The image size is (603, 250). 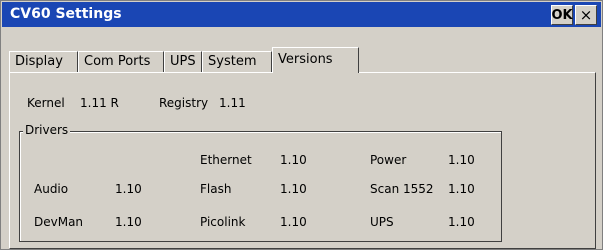 What do you see at coordinates (293, 160) in the screenshot?
I see `driver-version-ethernet: 1.10` at bounding box center [293, 160].